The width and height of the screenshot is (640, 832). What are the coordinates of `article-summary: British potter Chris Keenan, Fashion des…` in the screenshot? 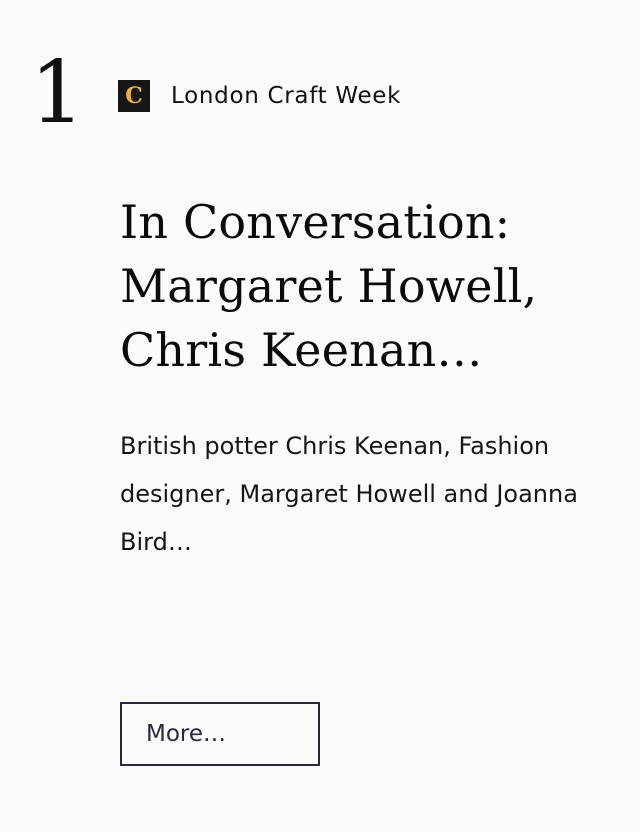 It's located at (349, 494).